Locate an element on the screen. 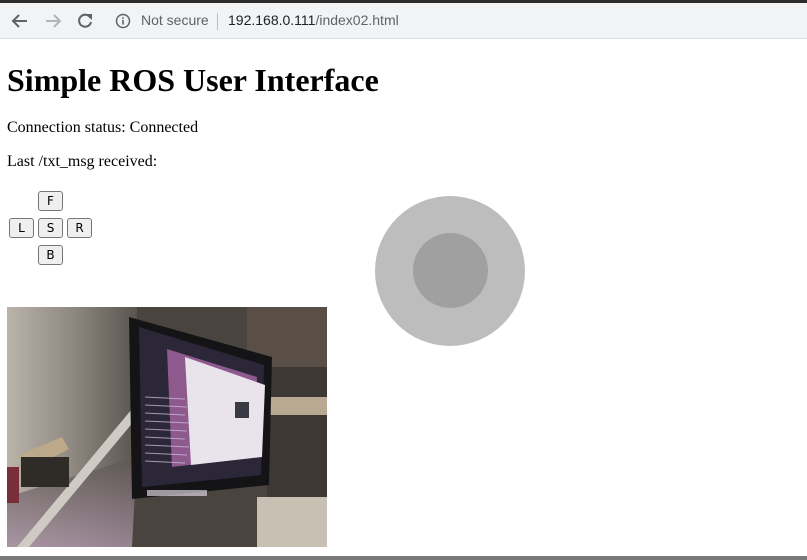  omnibox-separator is located at coordinates (217, 21).